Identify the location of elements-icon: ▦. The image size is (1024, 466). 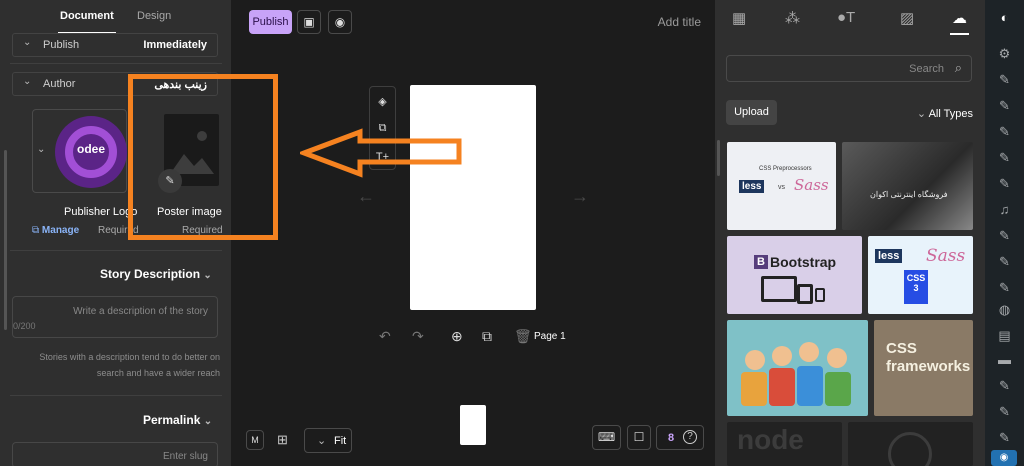
(739, 18).